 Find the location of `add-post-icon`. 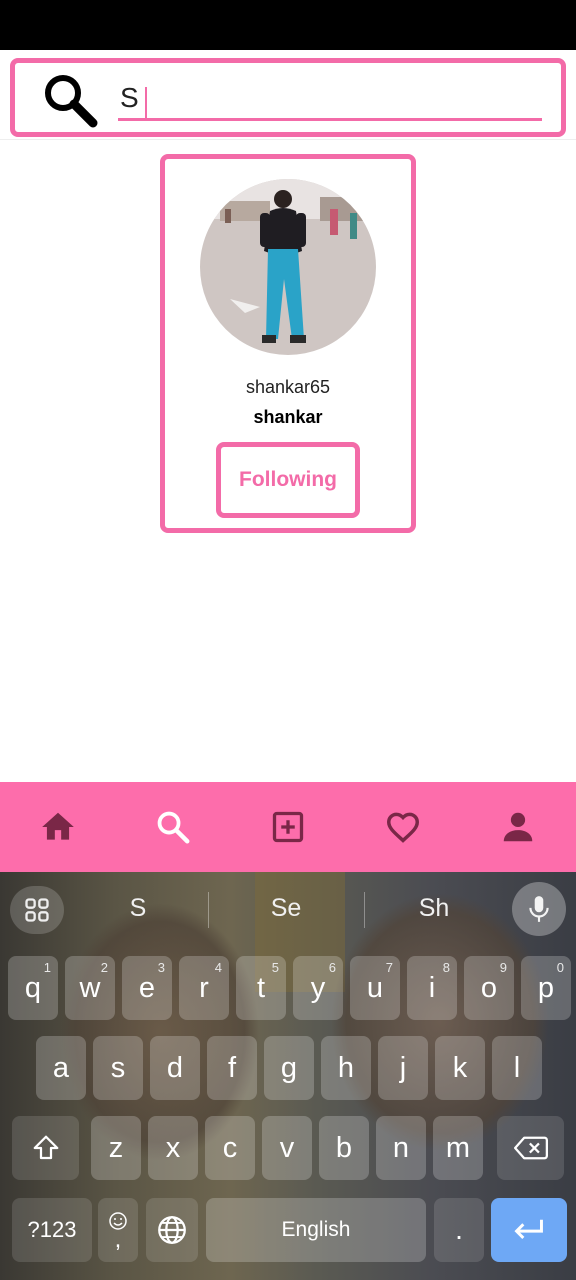

add-post-icon is located at coordinates (288, 827).